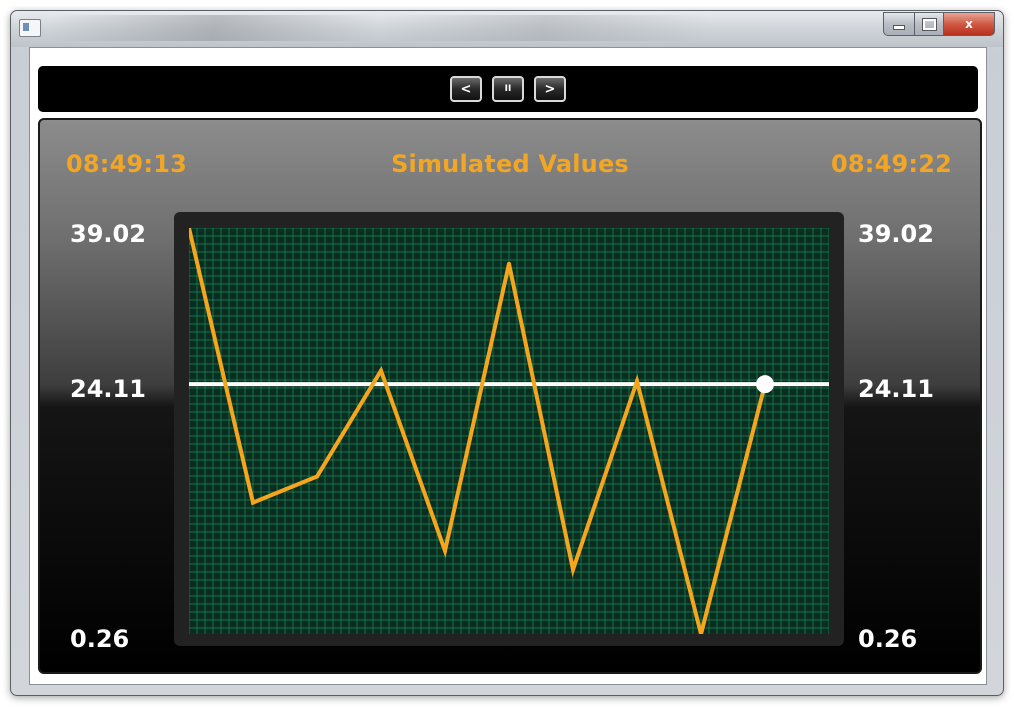 The image size is (1014, 710). What do you see at coordinates (100, 639) in the screenshot?
I see `left-axis-min-label: 0.26` at bounding box center [100, 639].